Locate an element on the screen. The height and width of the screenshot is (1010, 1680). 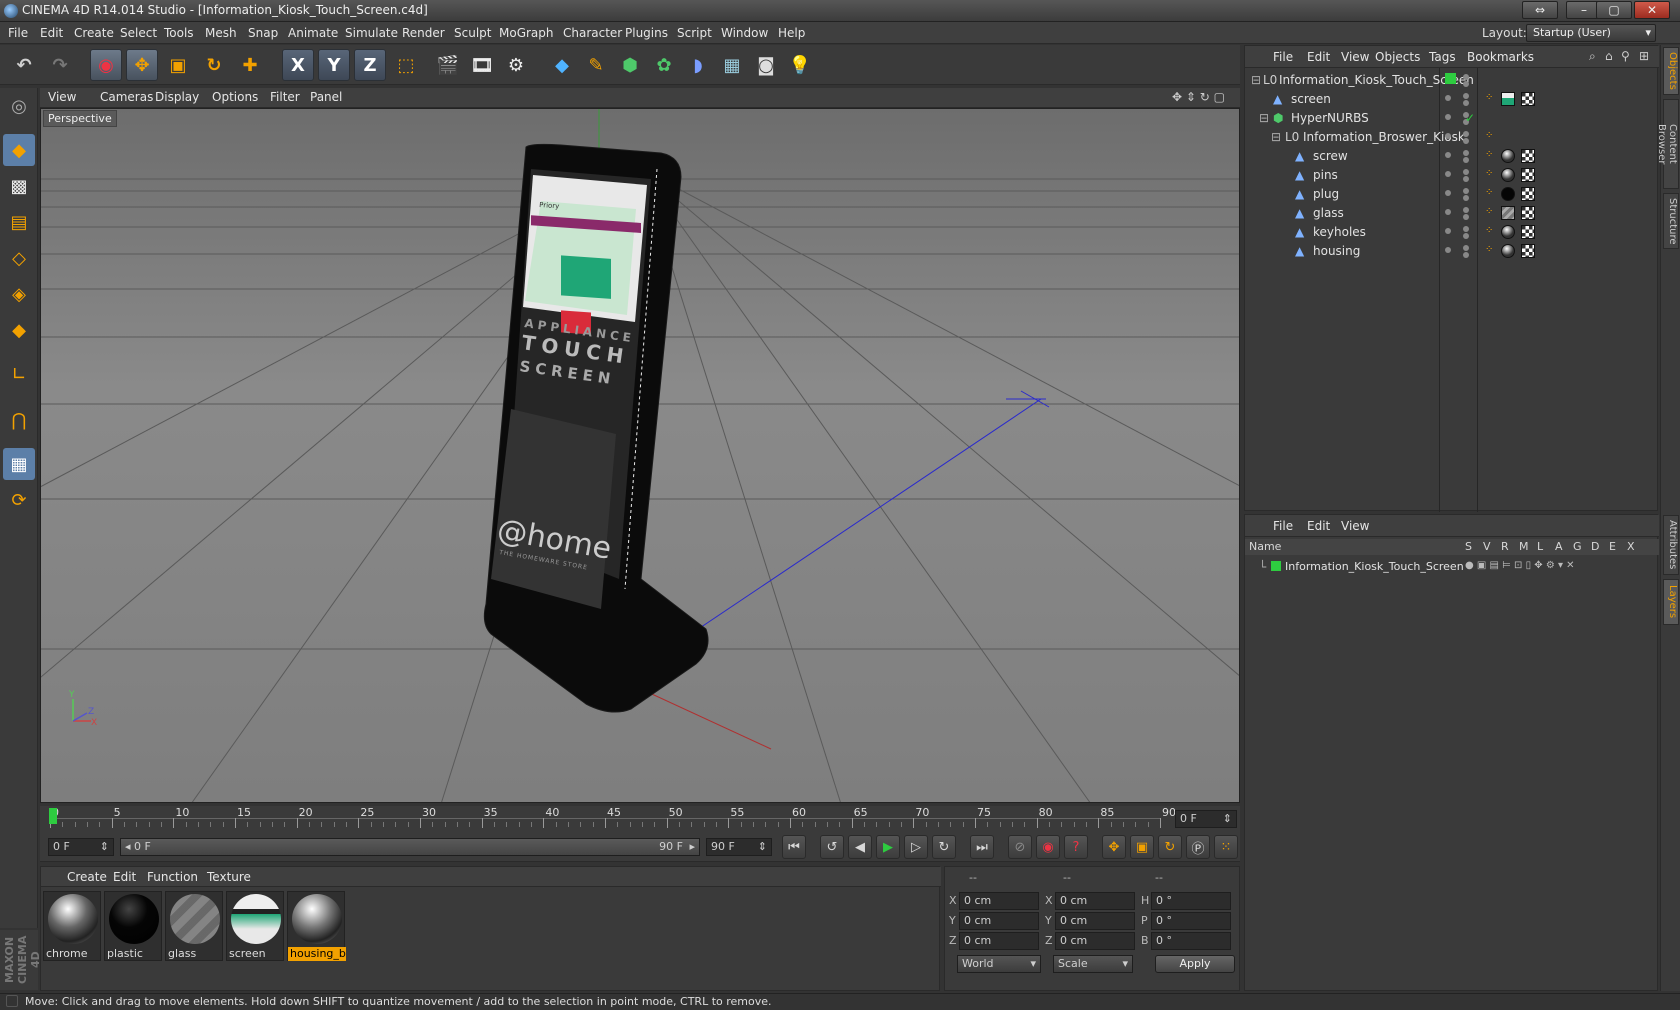
object-row: ⊟ L0 Information_Broswer_Kiosk ⁘ is located at coordinates (1452, 137).